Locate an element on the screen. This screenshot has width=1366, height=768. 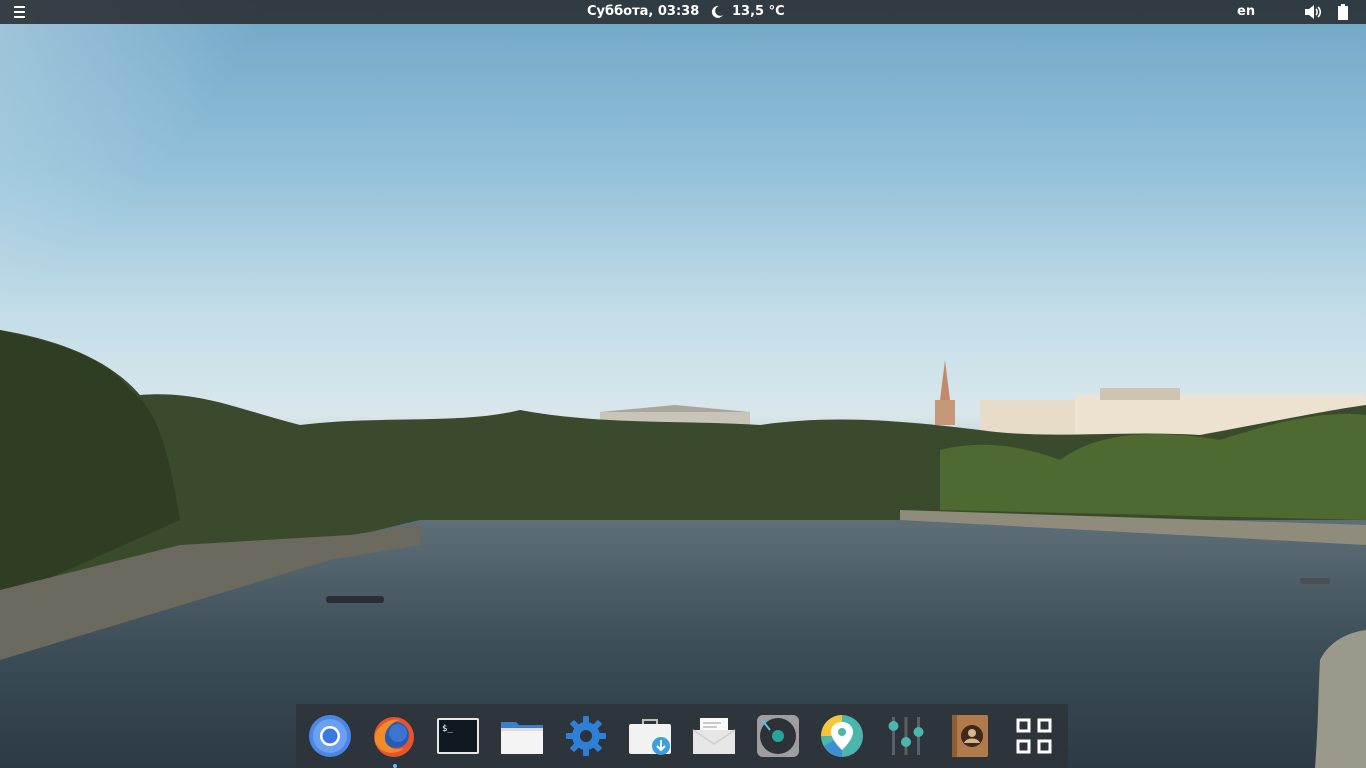
map-pin-icon is located at coordinates (842, 736).